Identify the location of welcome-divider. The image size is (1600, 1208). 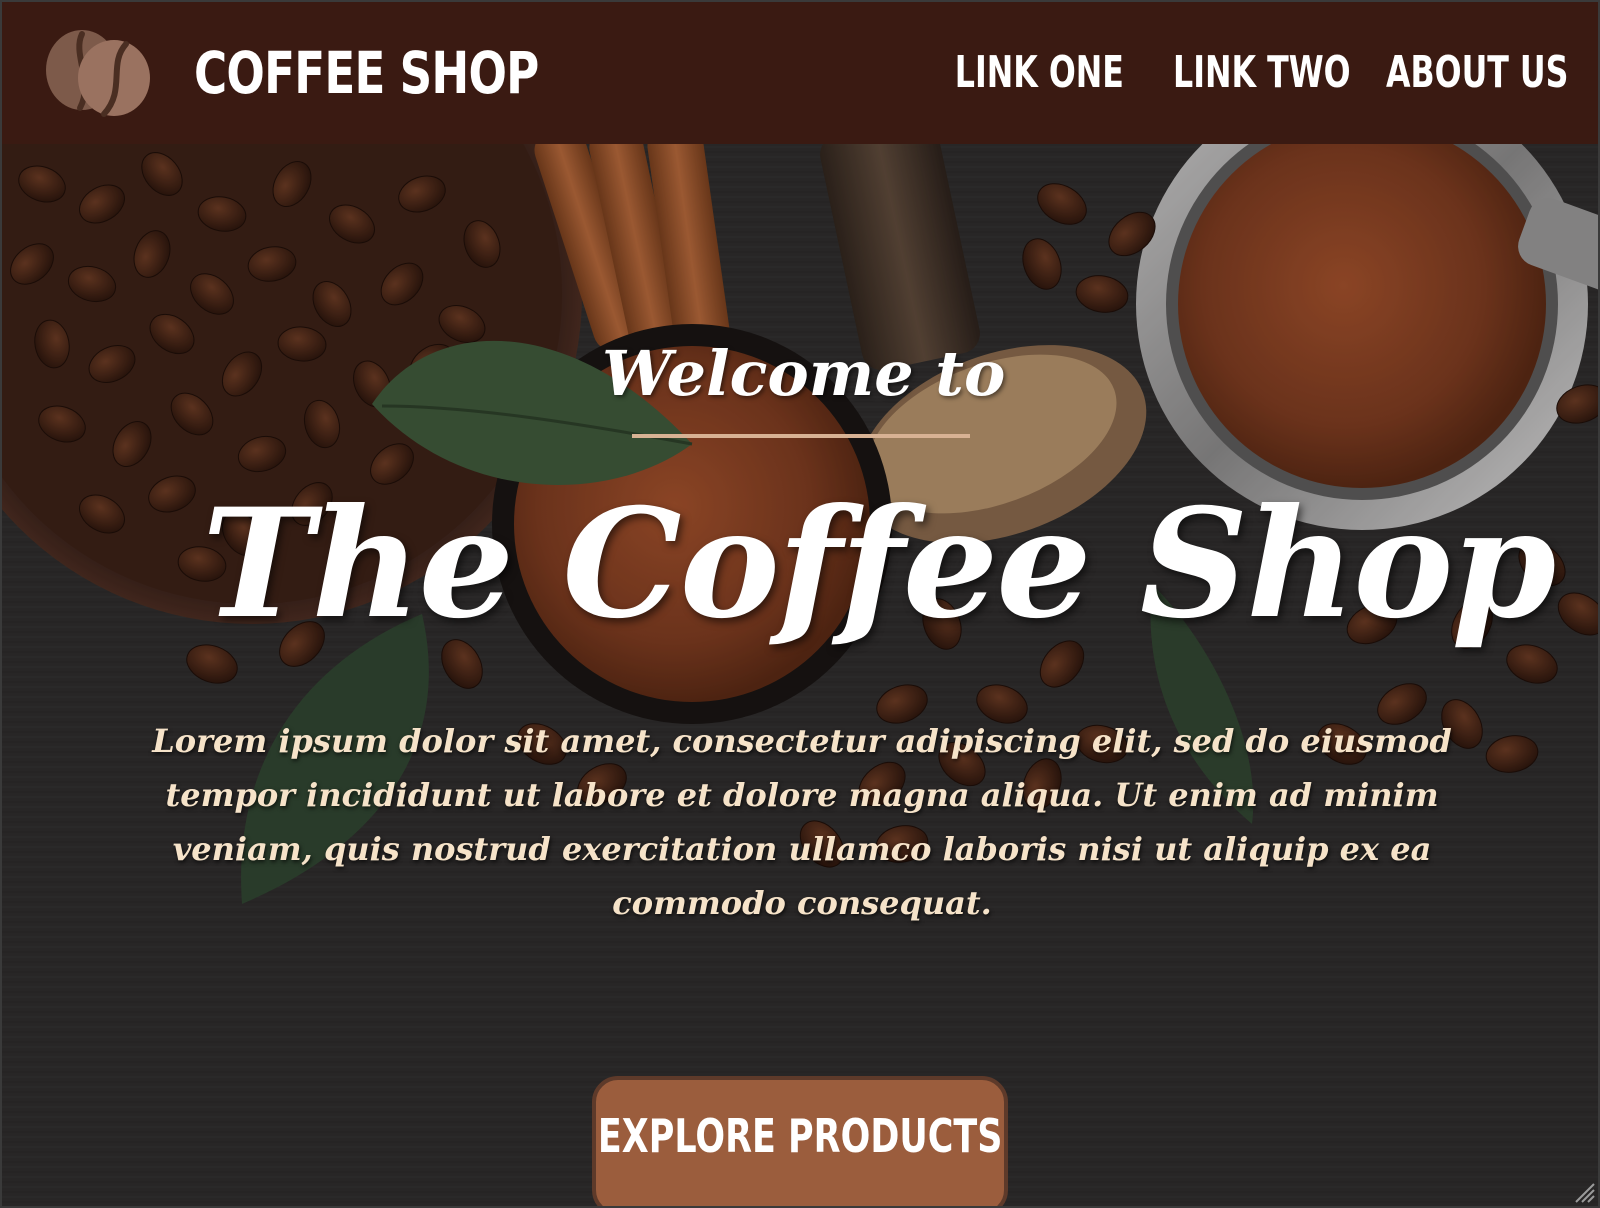
(801, 436).